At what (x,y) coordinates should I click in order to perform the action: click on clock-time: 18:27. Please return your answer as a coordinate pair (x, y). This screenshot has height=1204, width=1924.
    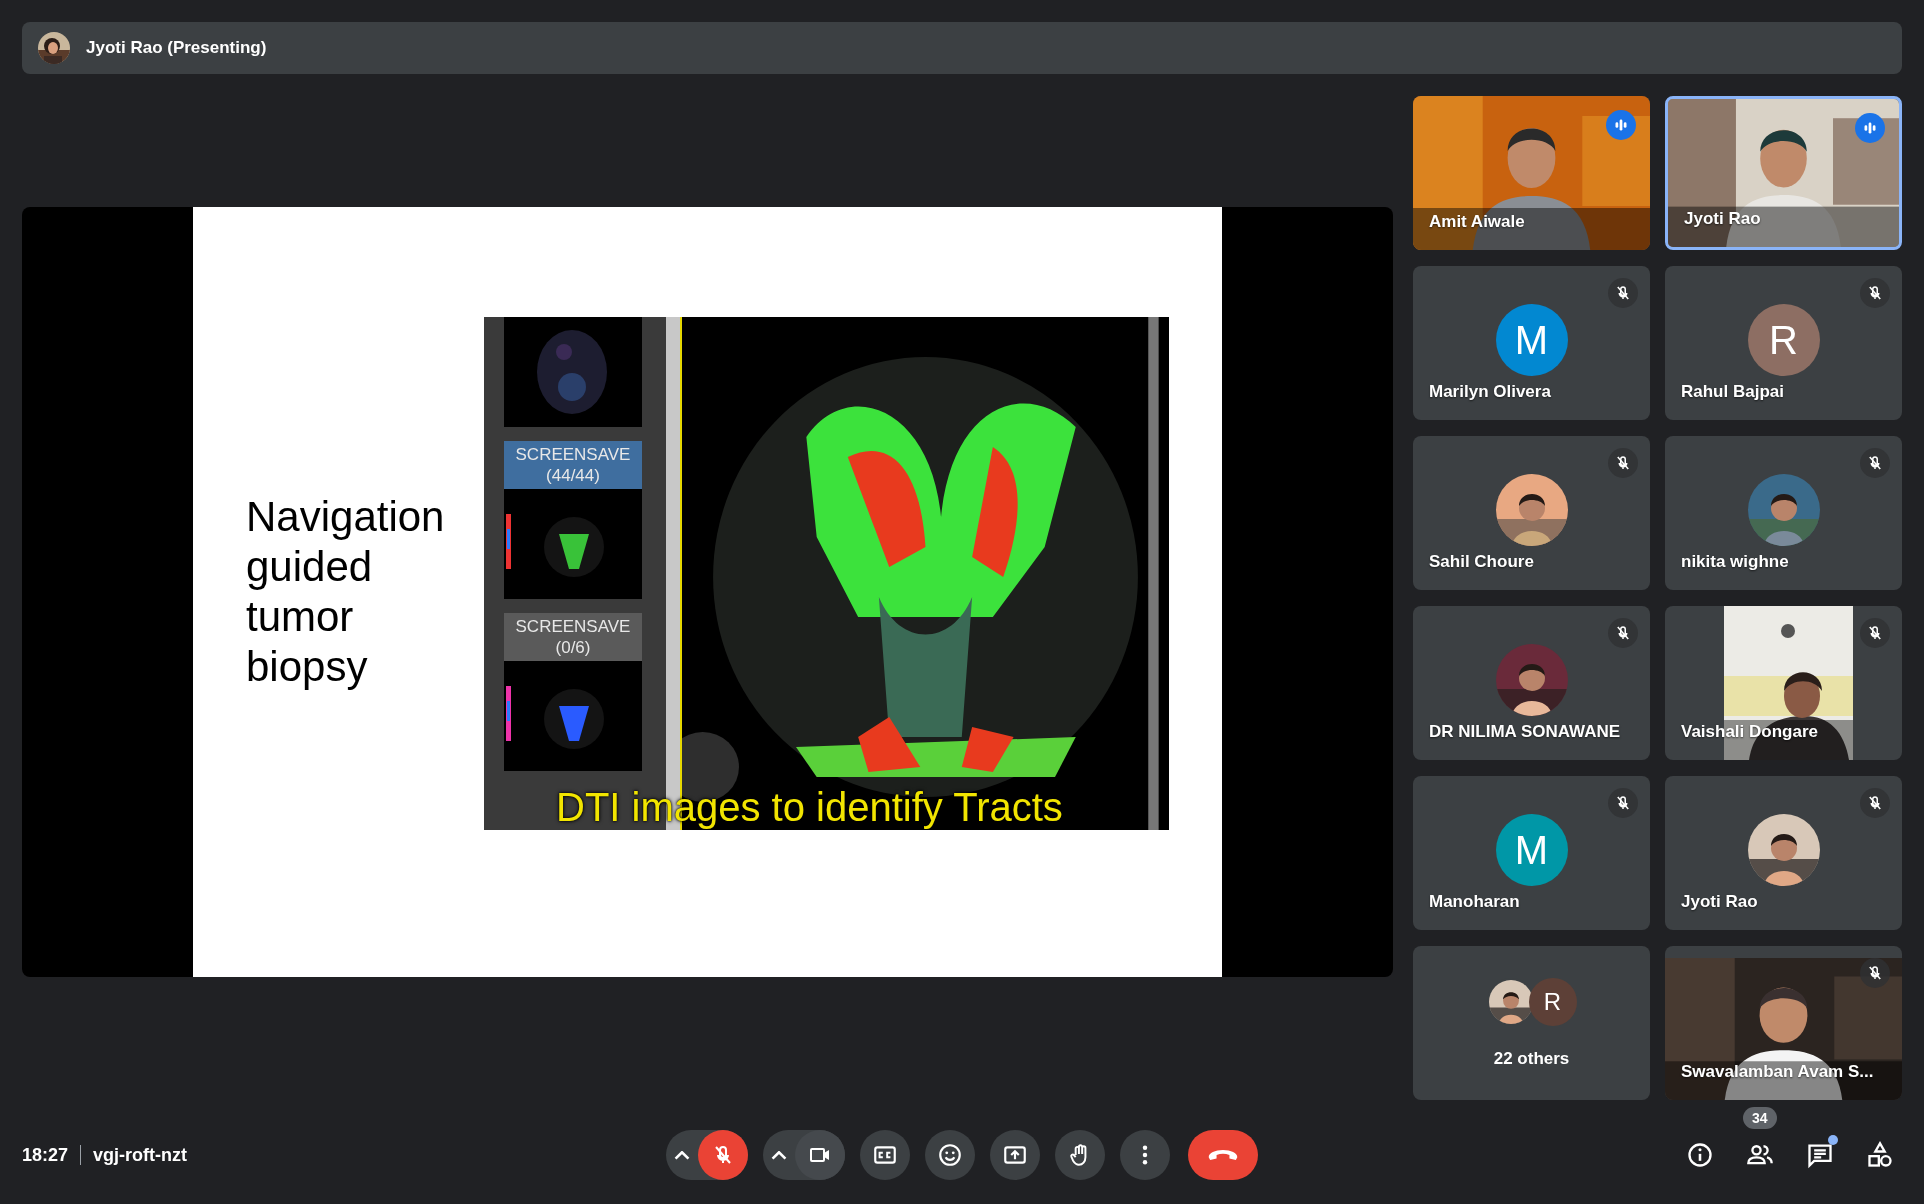
    Looking at the image, I should click on (45, 1155).